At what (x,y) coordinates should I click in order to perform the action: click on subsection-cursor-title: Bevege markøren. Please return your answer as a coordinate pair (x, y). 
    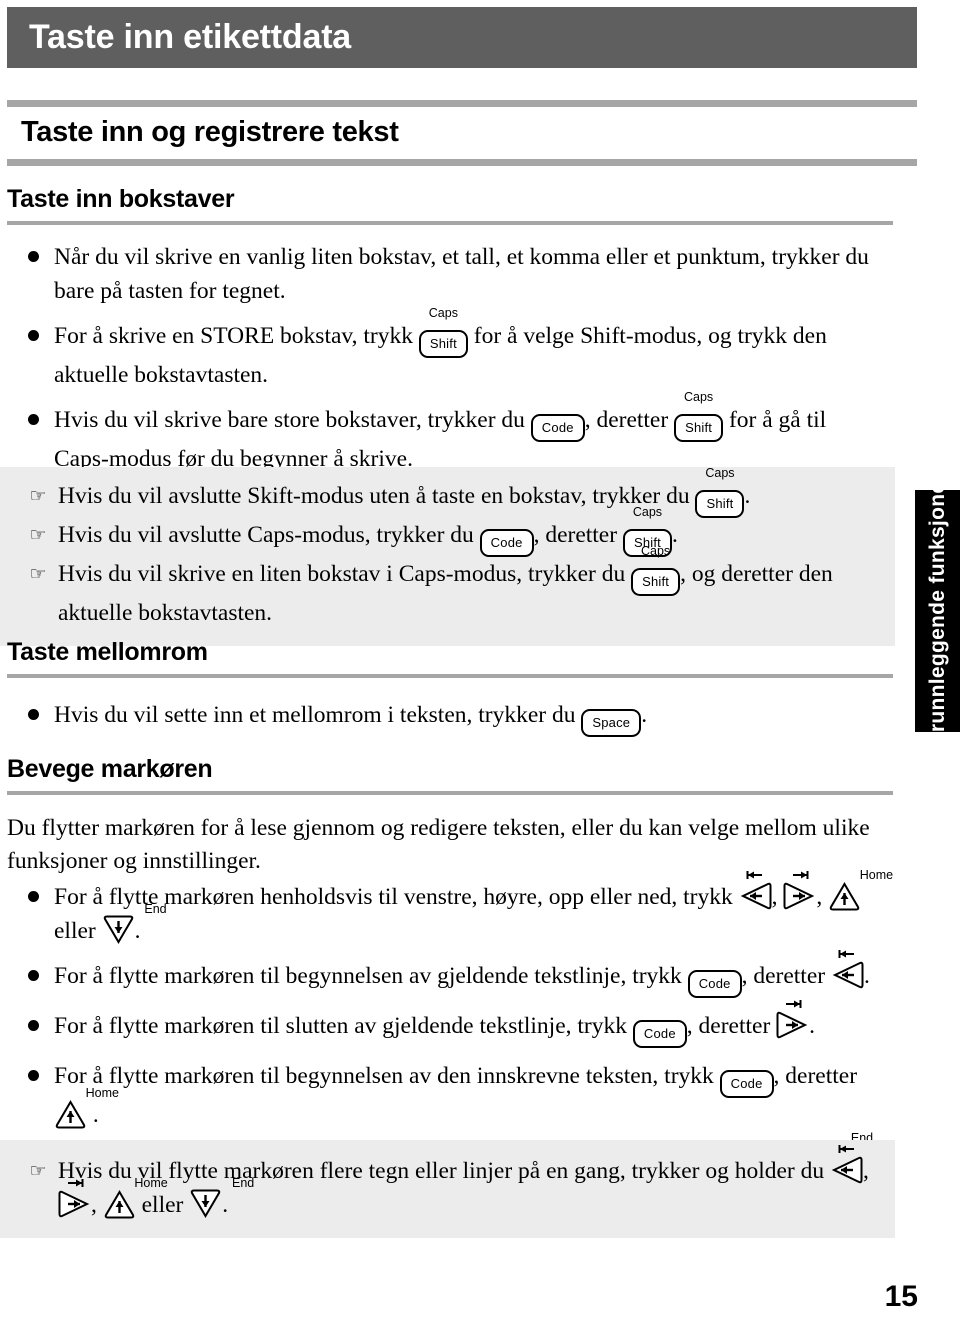
    Looking at the image, I should click on (110, 769).